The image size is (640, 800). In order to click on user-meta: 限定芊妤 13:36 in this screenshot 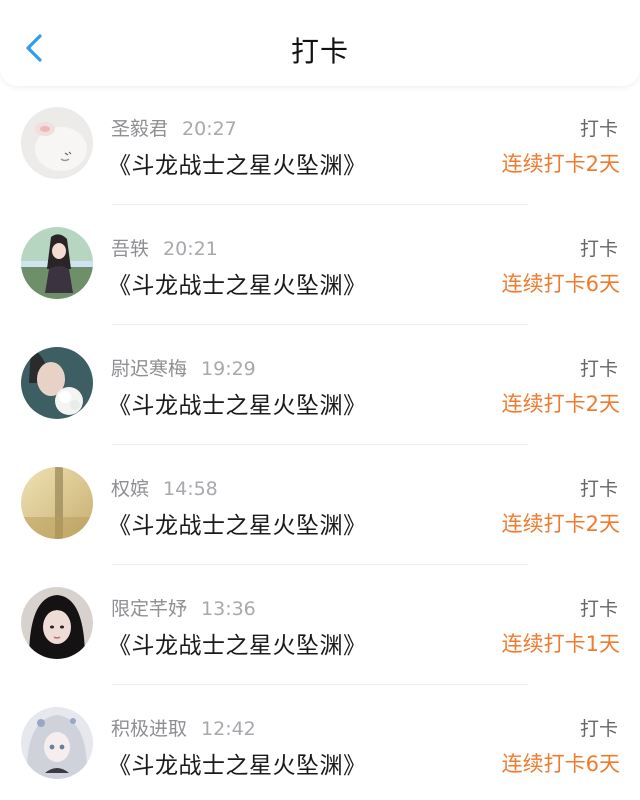, I will do `click(183, 607)`.